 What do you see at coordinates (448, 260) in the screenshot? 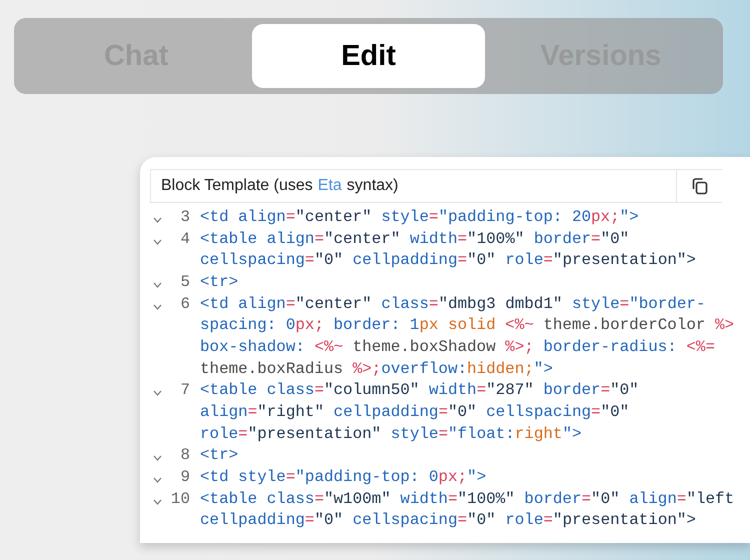
I see `code-line: cellspacing="0" cellpadding="0" role="presentation">` at bounding box center [448, 260].